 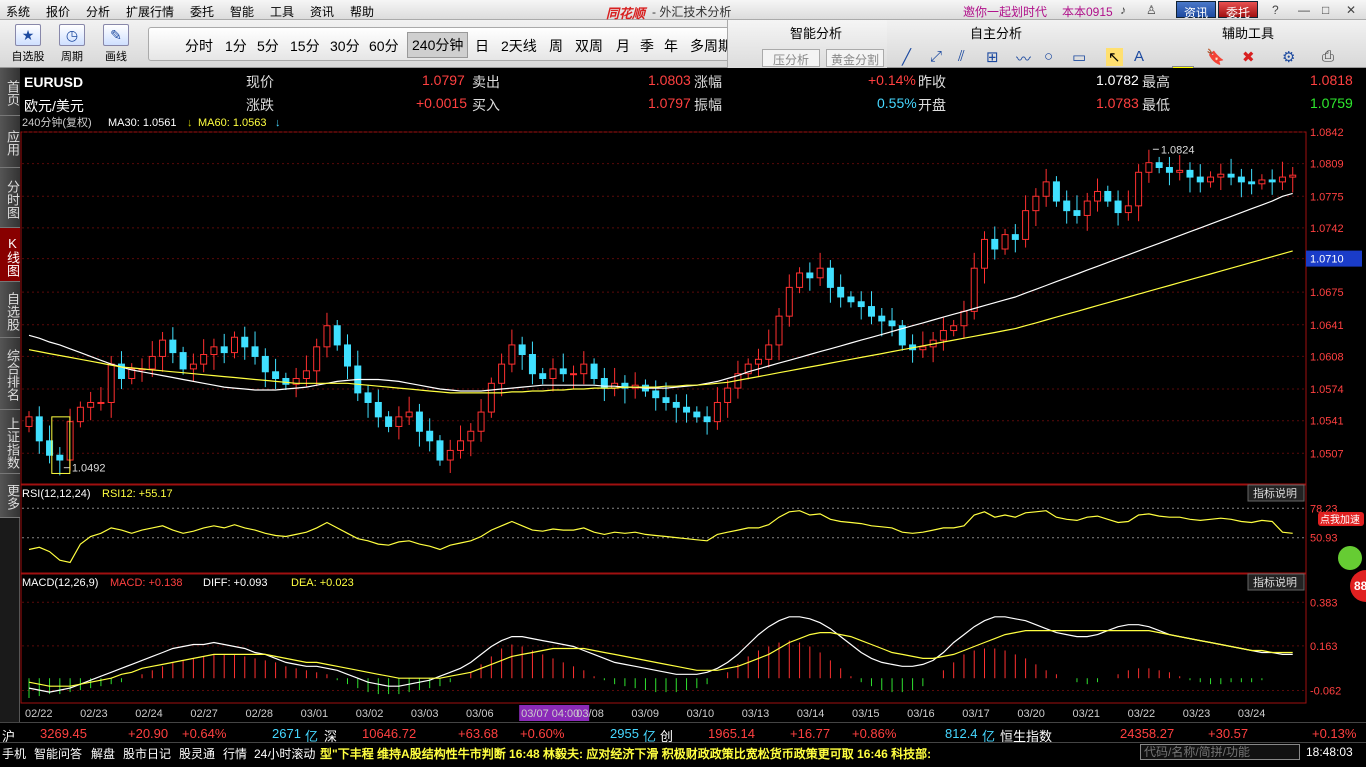 I want to click on side-tab-home: 首页, so click(x=10, y=92).